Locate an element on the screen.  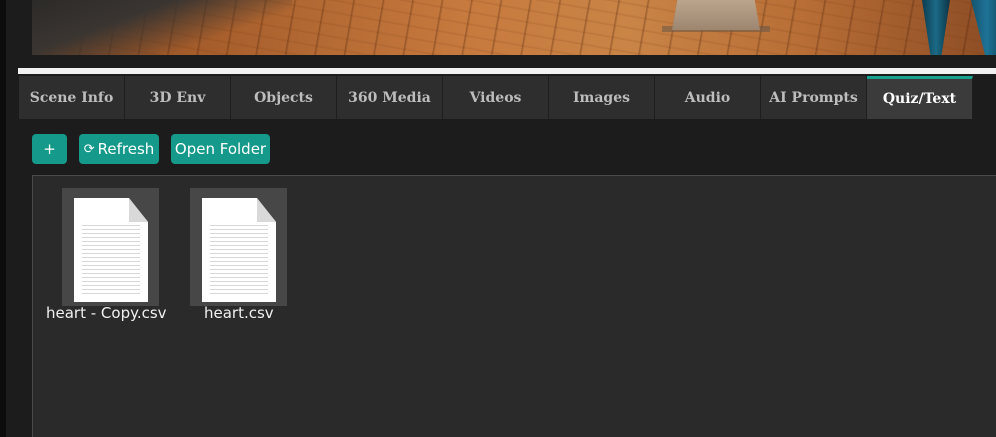
tab-videos: Videos is located at coordinates (496, 97).